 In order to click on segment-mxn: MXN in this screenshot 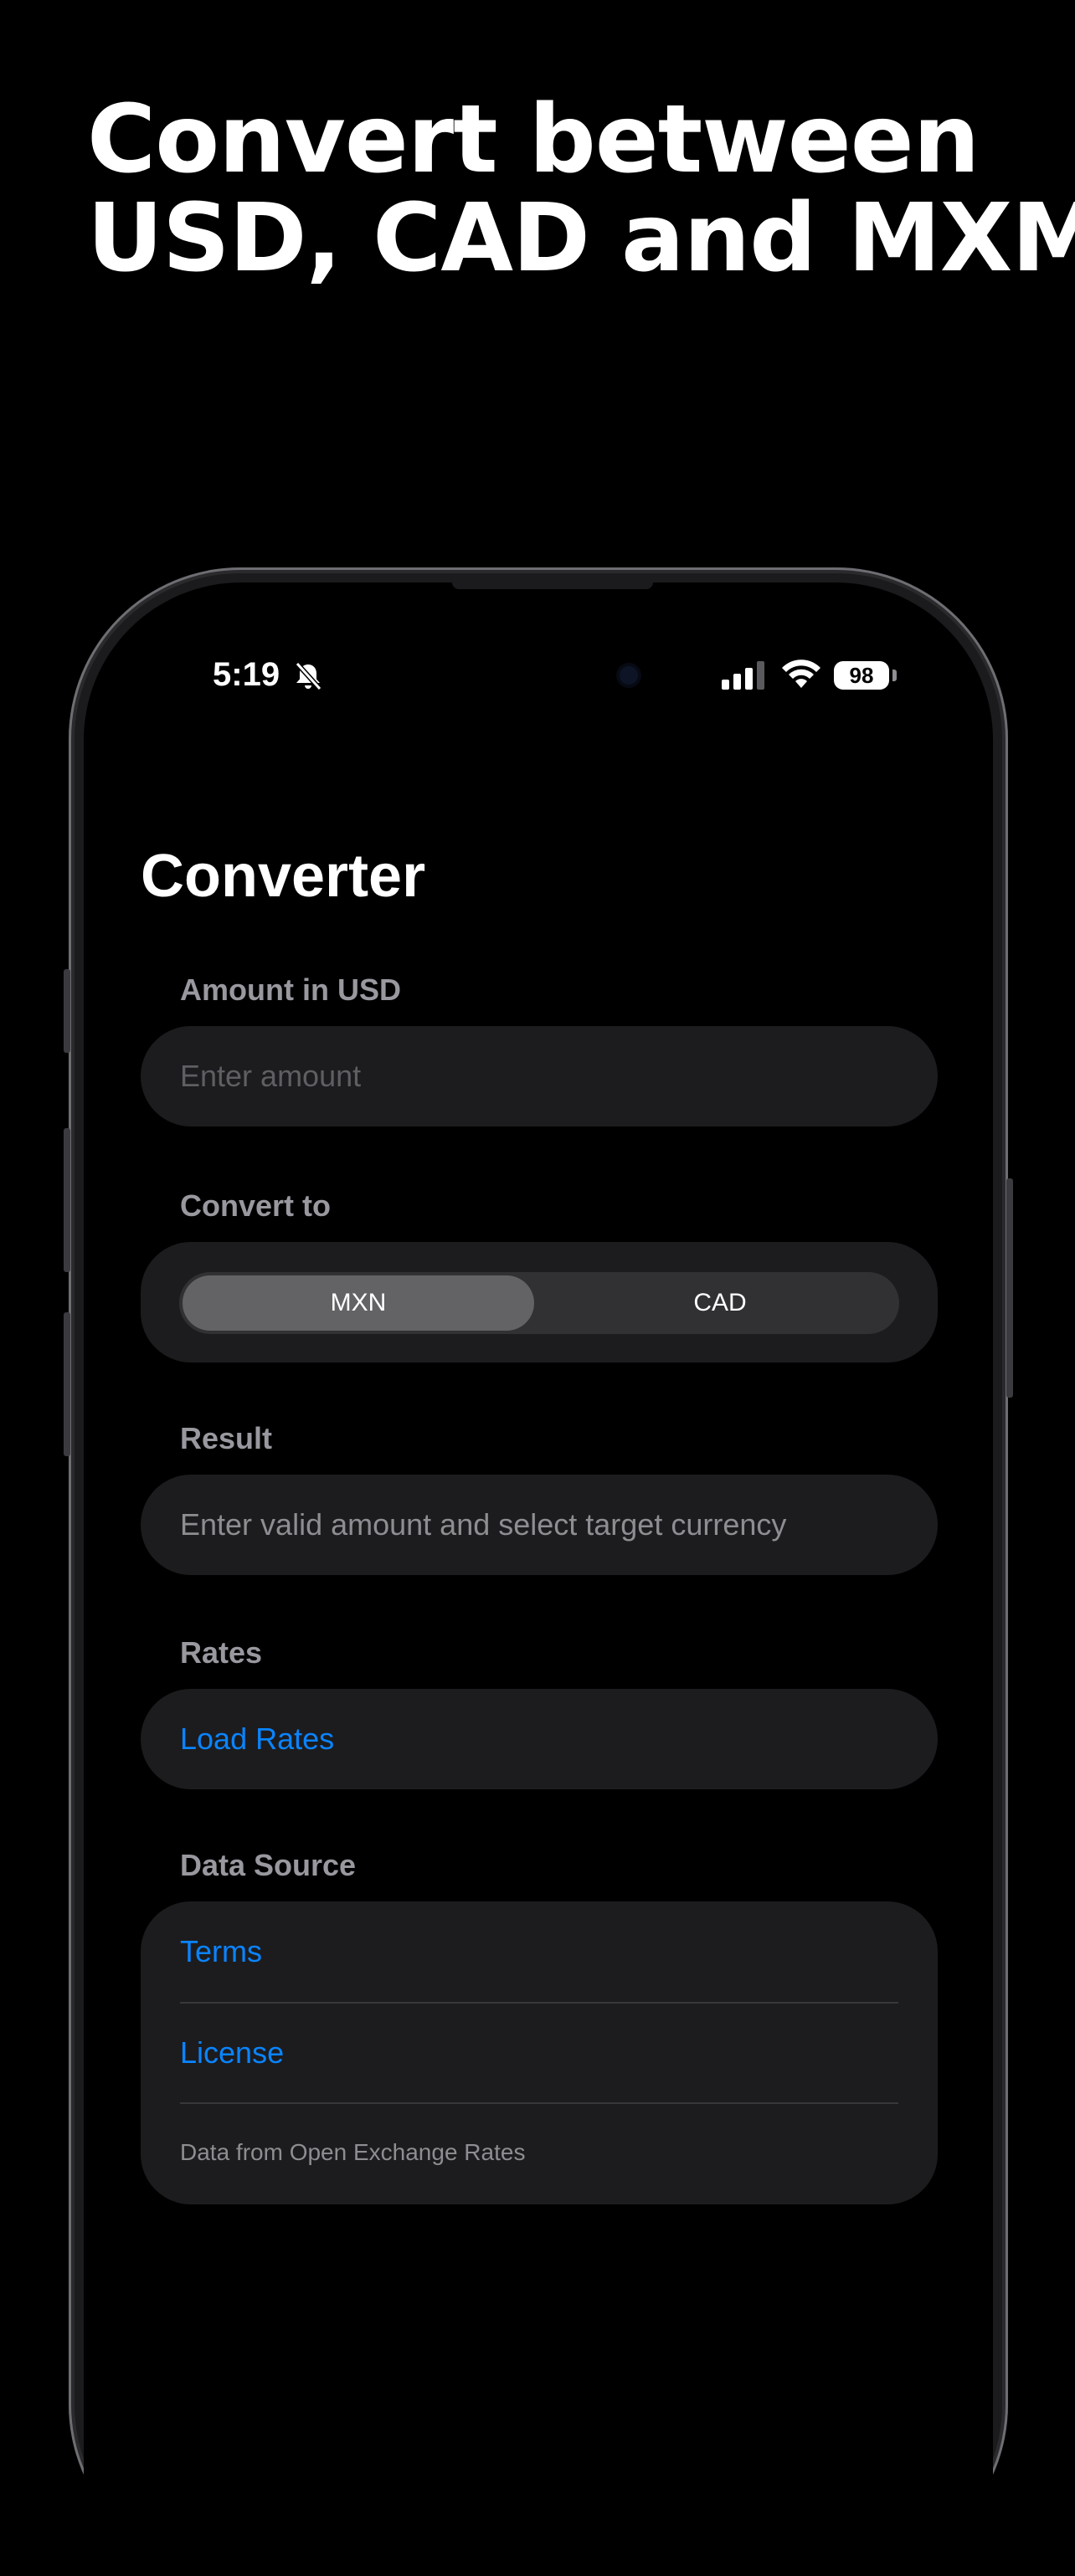, I will do `click(359, 1303)`.